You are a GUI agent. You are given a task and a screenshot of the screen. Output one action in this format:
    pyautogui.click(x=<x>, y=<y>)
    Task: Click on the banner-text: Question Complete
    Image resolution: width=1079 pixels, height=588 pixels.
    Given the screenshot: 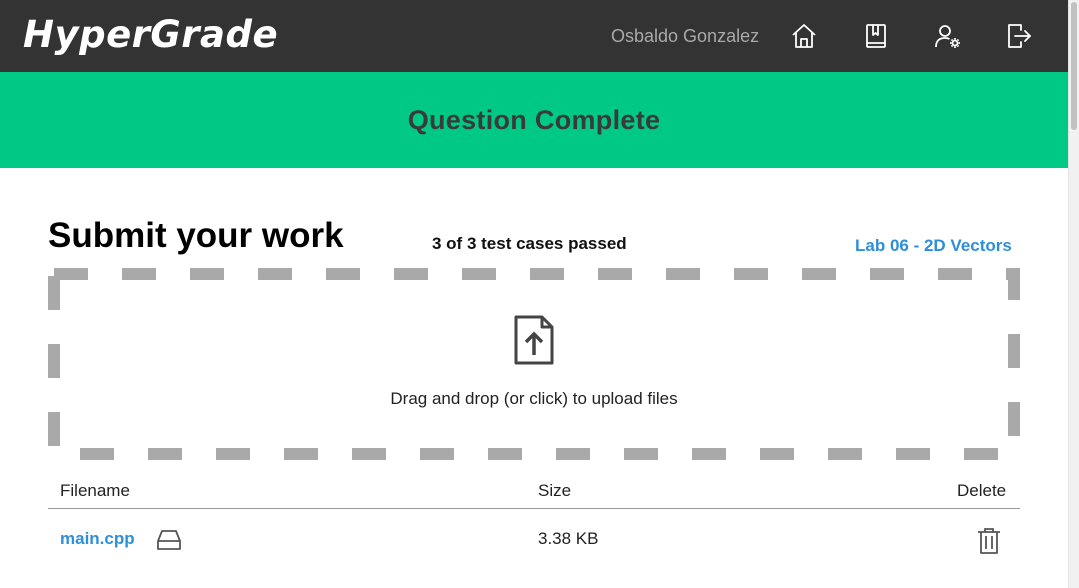 What is the action you would take?
    pyautogui.click(x=534, y=119)
    